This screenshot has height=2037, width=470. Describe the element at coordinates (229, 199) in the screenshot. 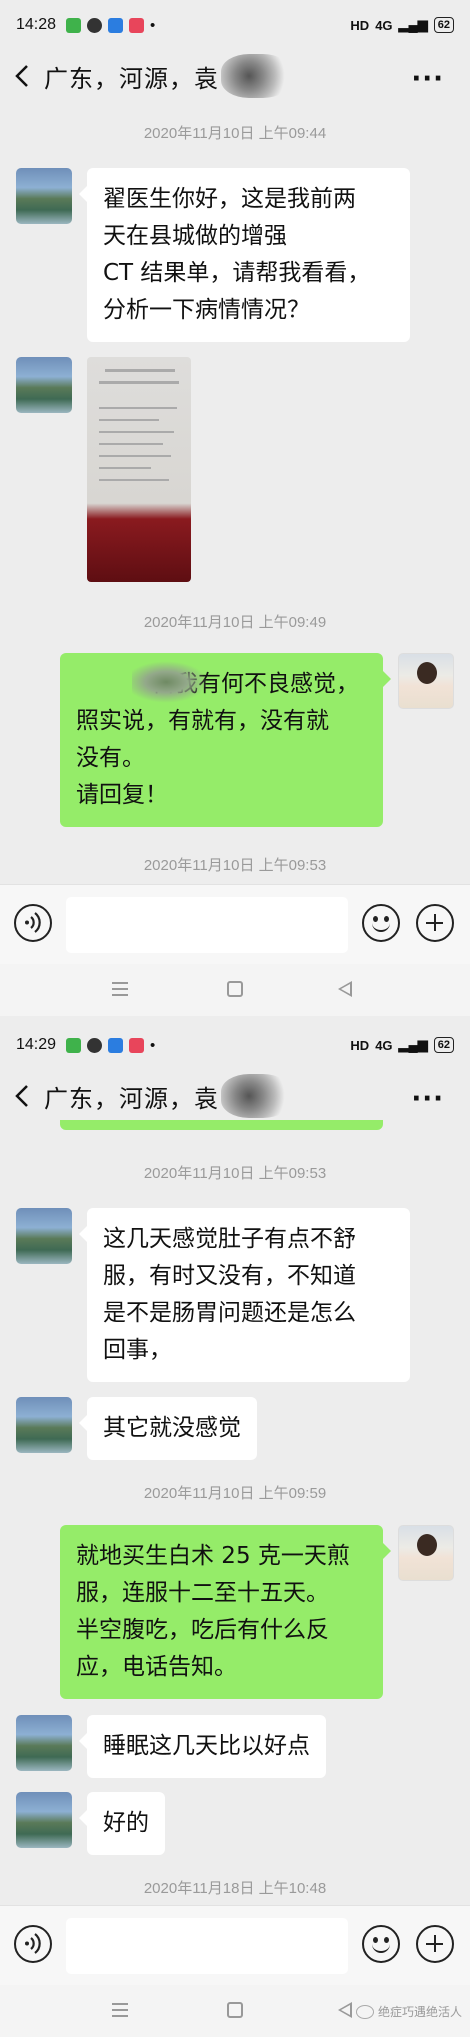

I see `message-line: 翟医生你好，这是我前两` at that location.